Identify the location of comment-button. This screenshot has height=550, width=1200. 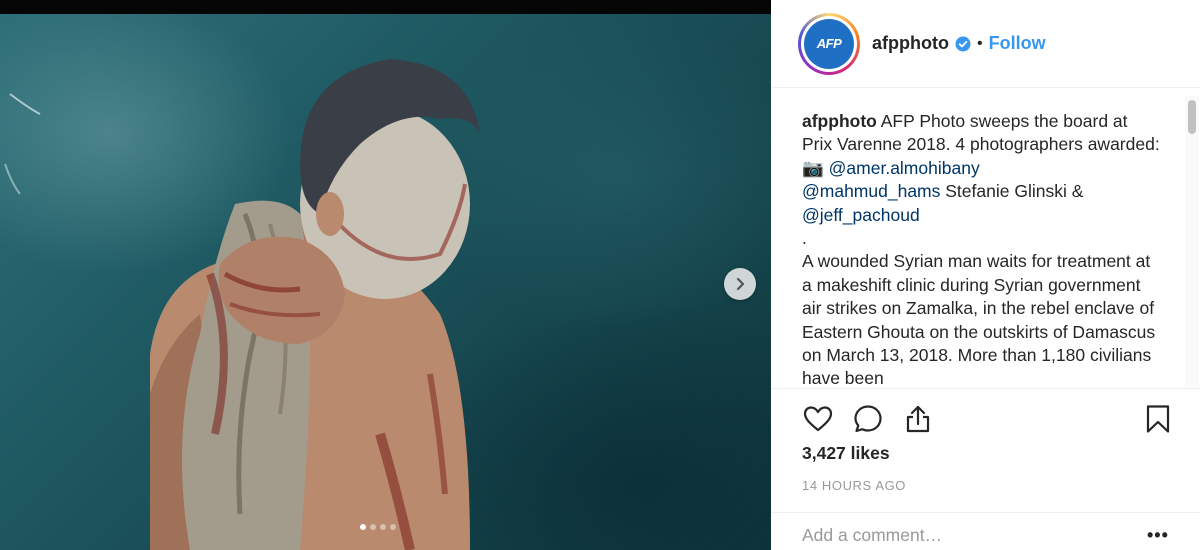
(868, 419).